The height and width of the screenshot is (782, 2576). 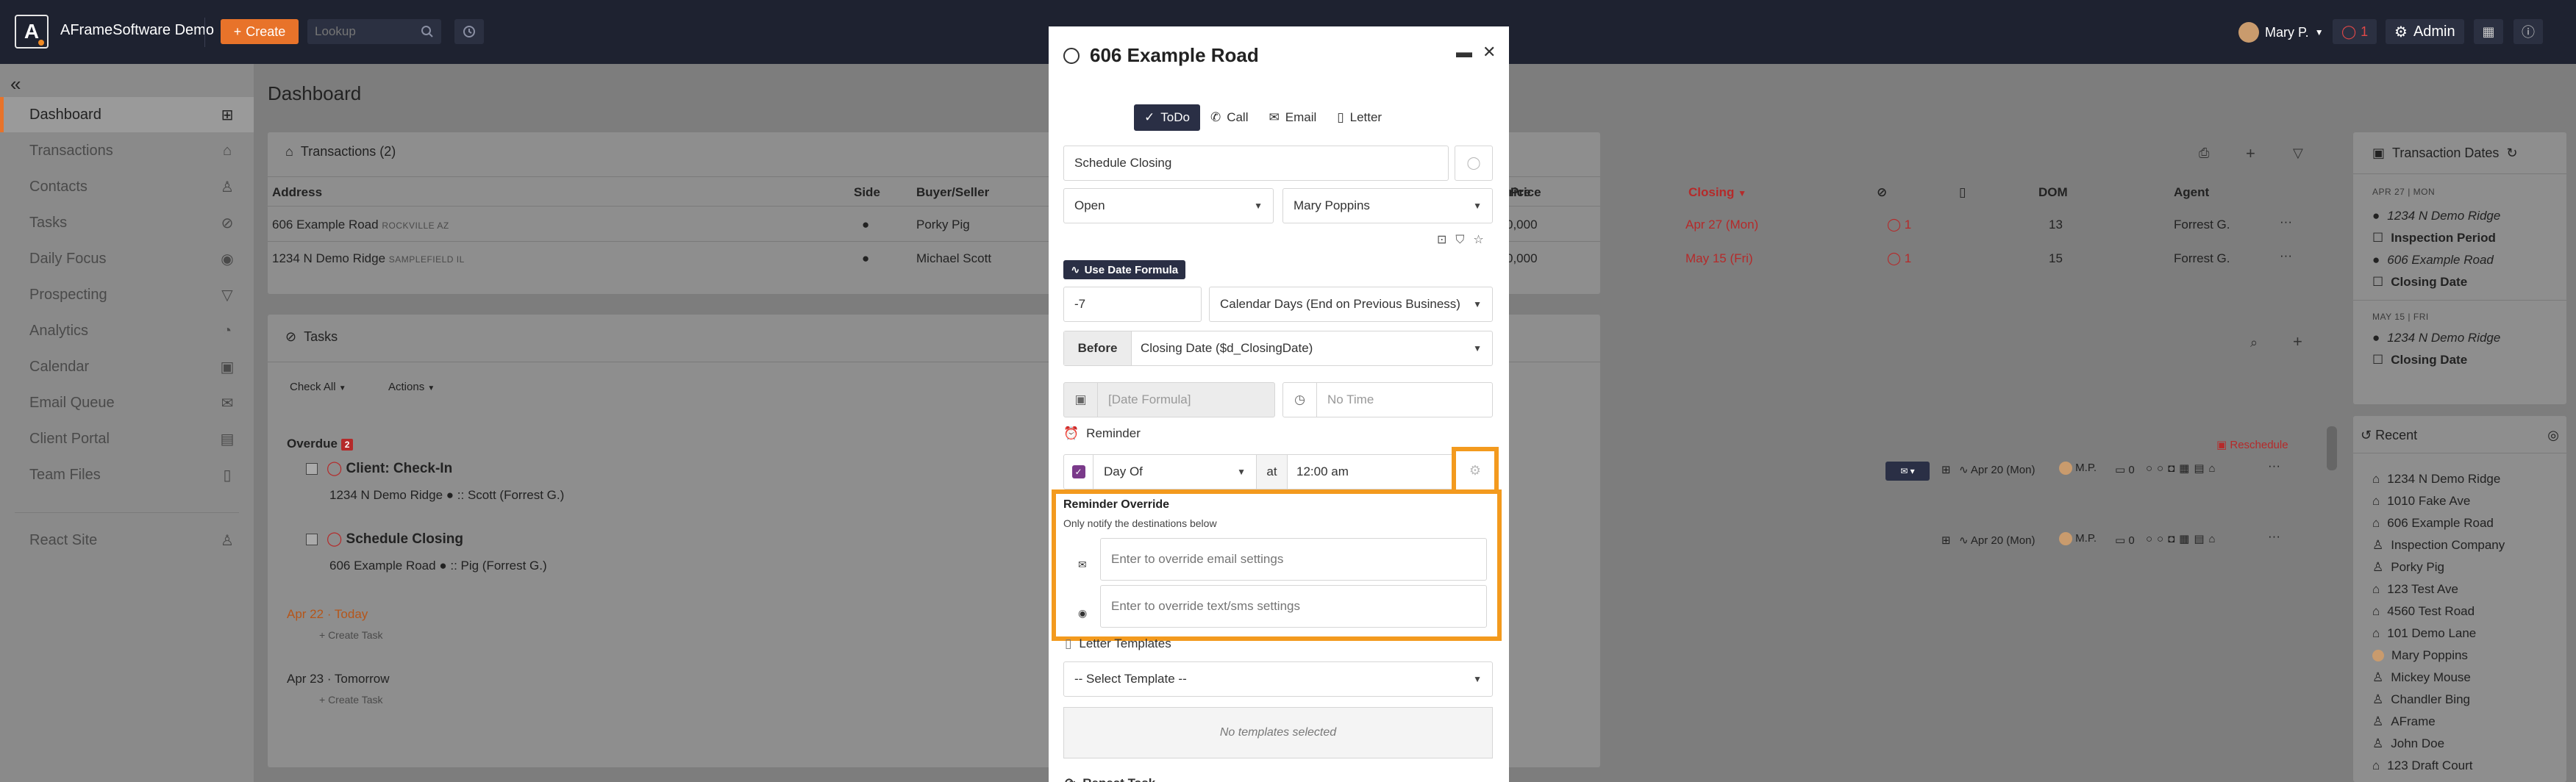 I want to click on recent-item: ⌂ 606 Example Road, so click(x=2433, y=523).